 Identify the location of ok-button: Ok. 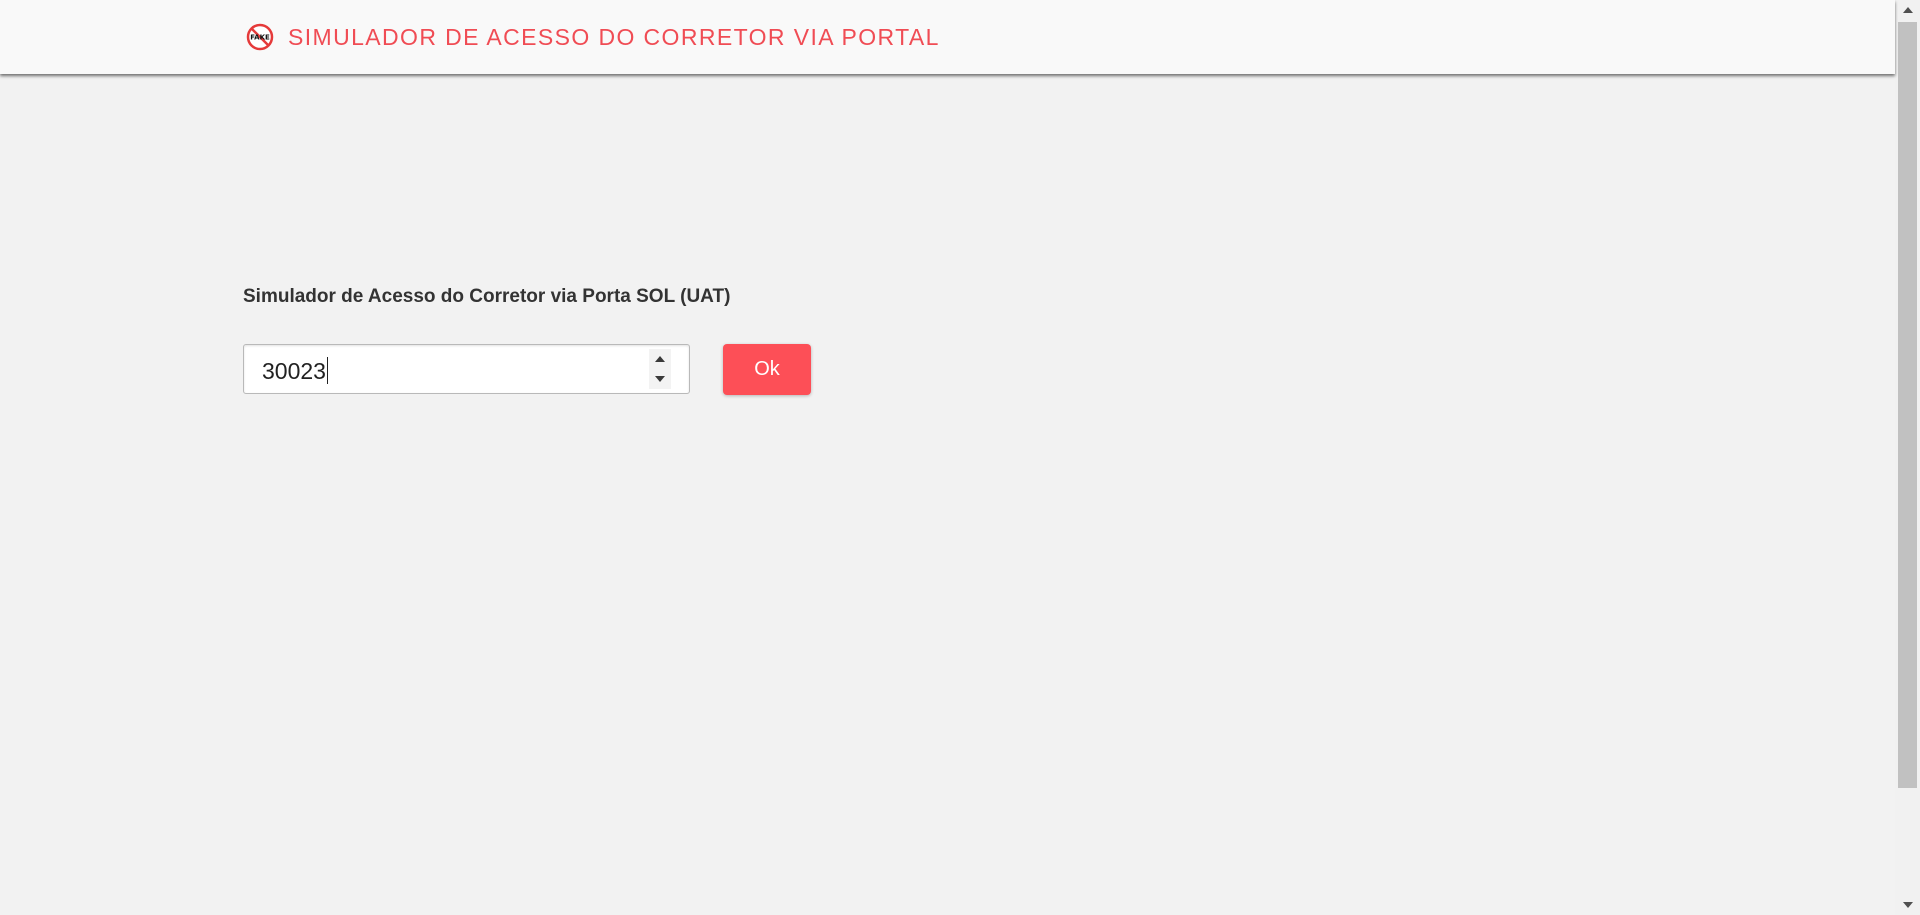
(767, 369).